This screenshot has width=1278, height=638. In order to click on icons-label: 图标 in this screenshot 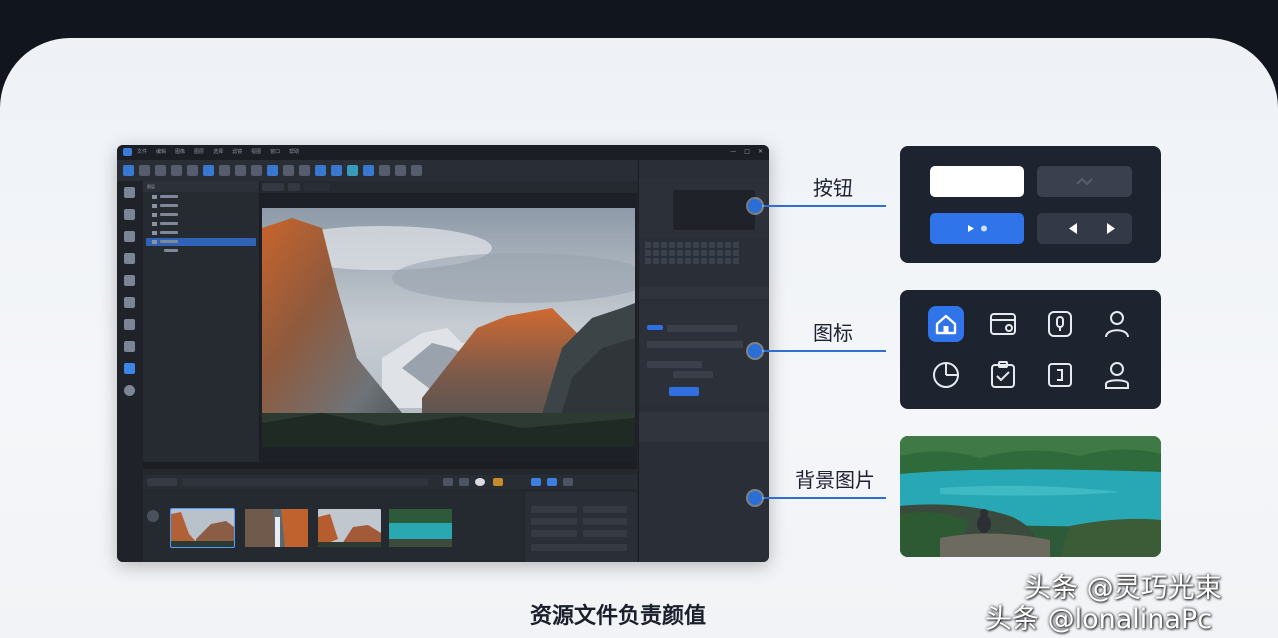, I will do `click(833, 333)`.